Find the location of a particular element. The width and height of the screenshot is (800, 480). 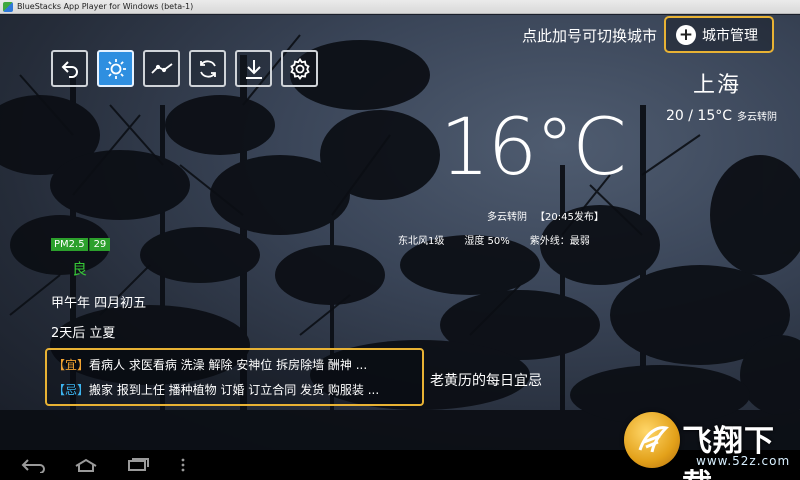

menu-dots-icon is located at coordinates (183, 465).